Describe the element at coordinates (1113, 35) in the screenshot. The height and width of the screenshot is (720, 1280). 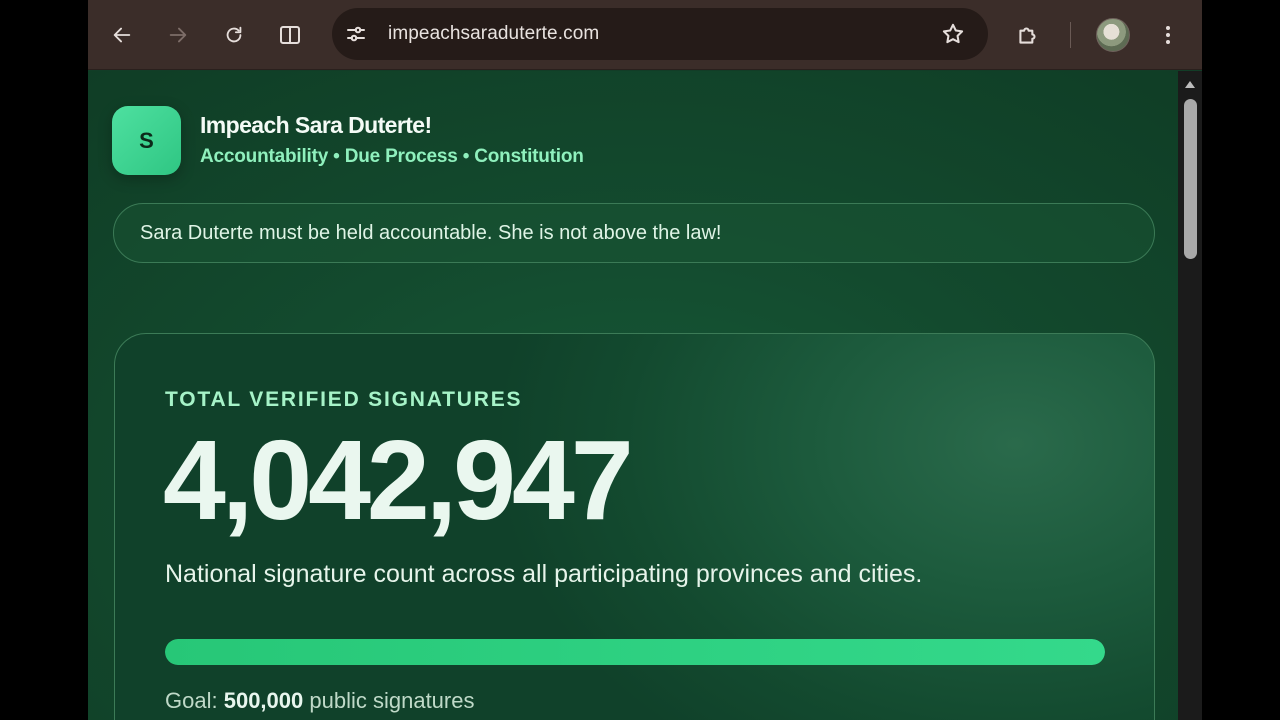
I see `profile-avatar` at that location.